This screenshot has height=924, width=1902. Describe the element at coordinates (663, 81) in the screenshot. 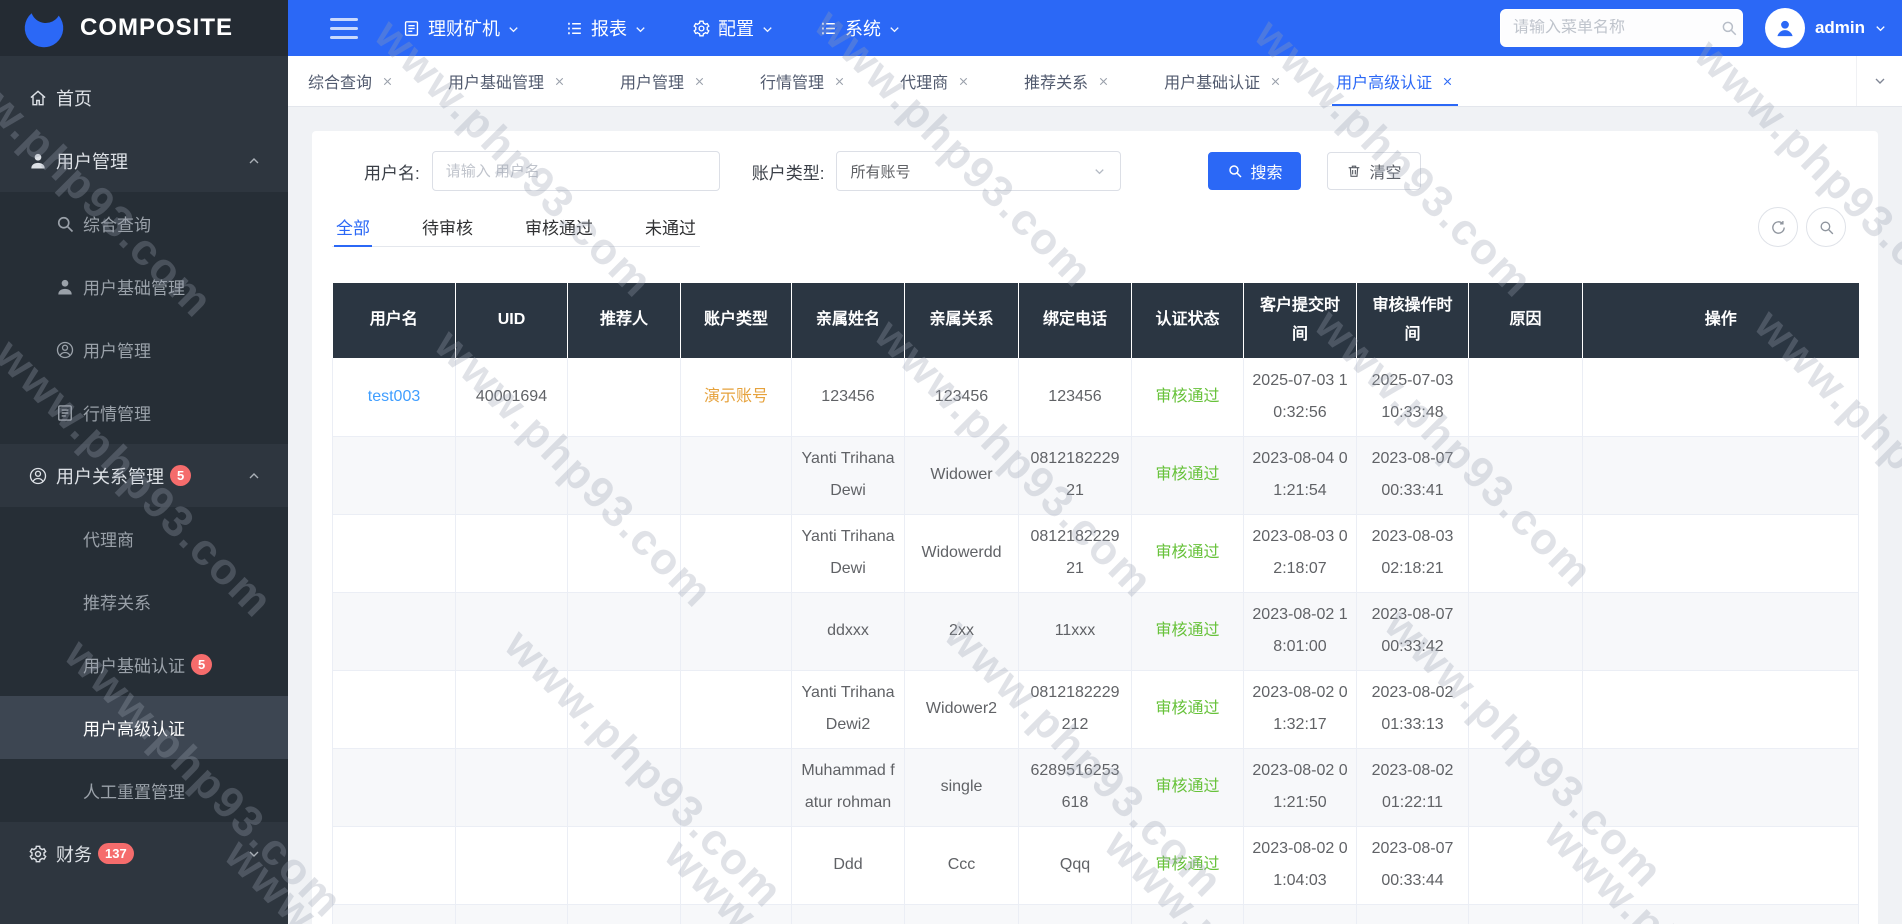

I see `tab-user-management: 用户管理` at that location.